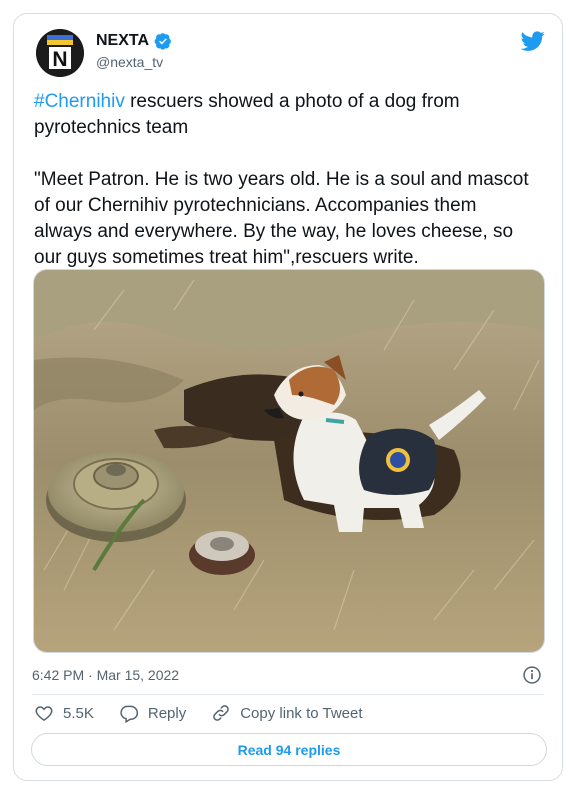 The width and height of the screenshot is (578, 794). I want to click on divider, so click(288, 694).